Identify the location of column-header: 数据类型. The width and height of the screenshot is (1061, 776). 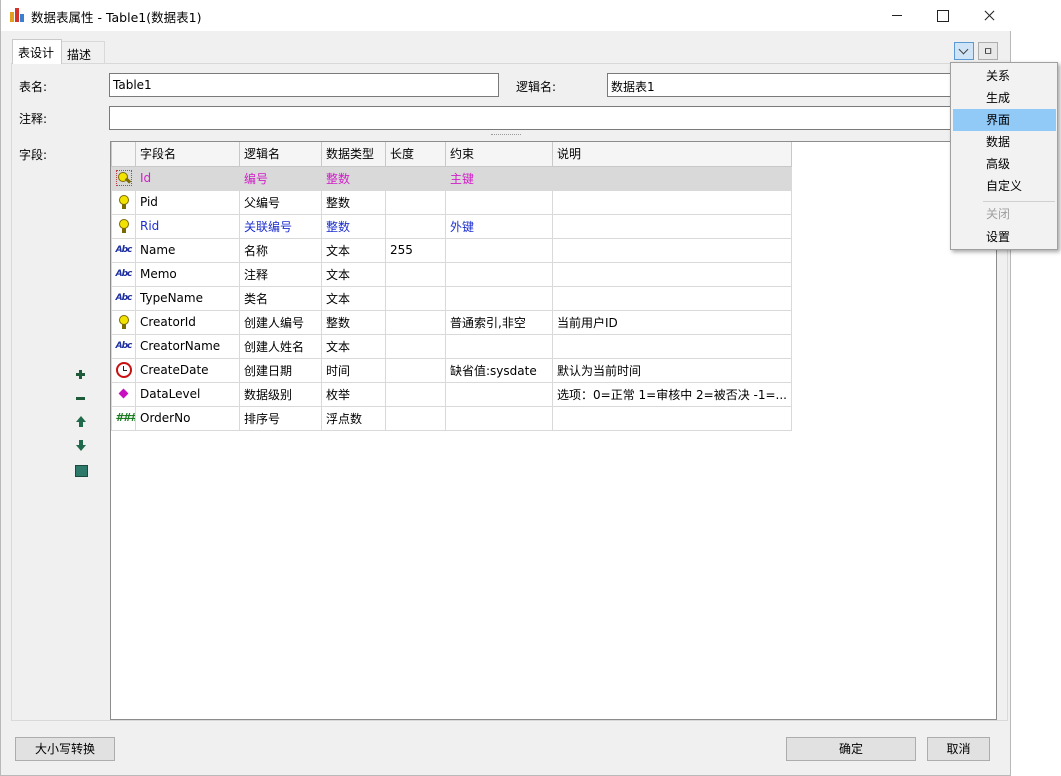
(353, 154).